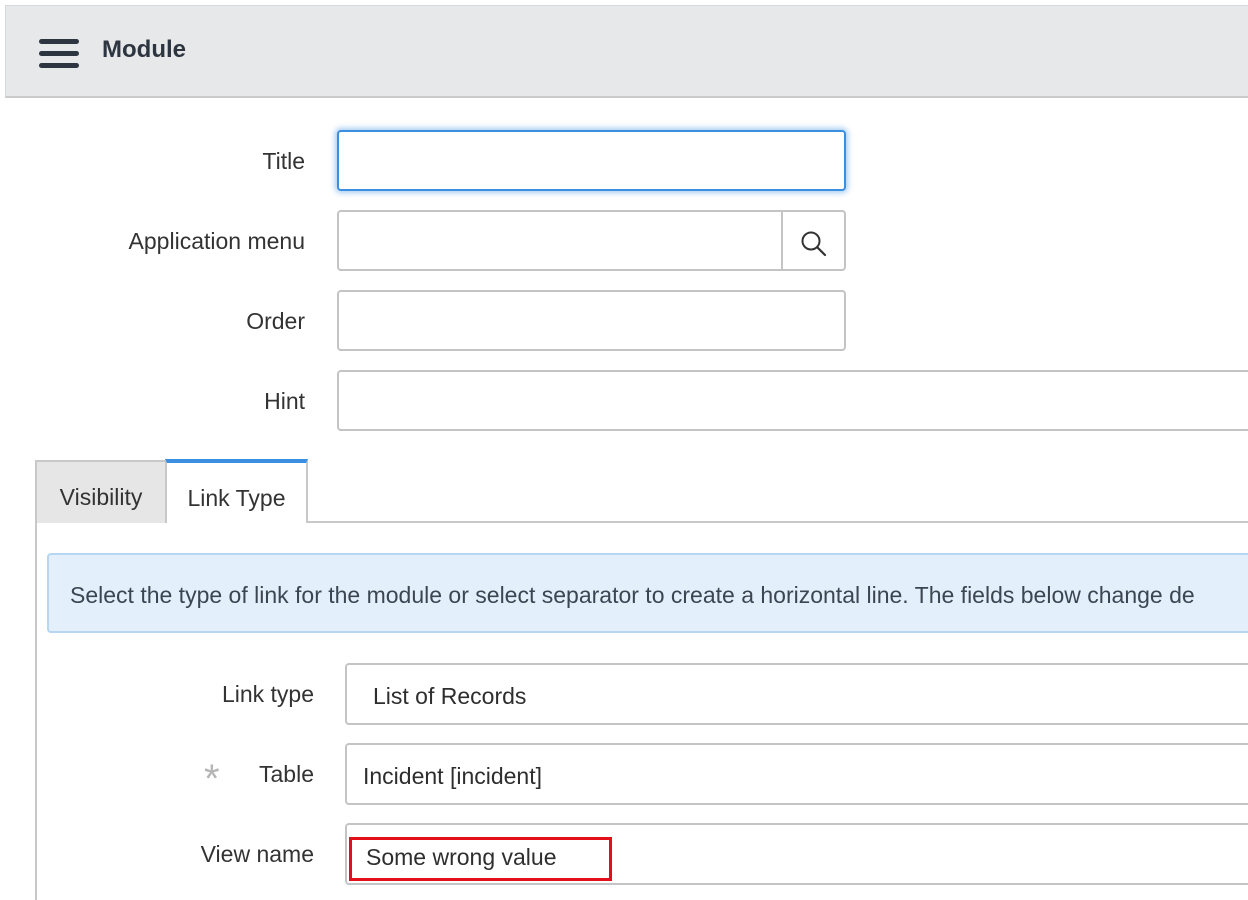  I want to click on form-header: Module, so click(626, 51).